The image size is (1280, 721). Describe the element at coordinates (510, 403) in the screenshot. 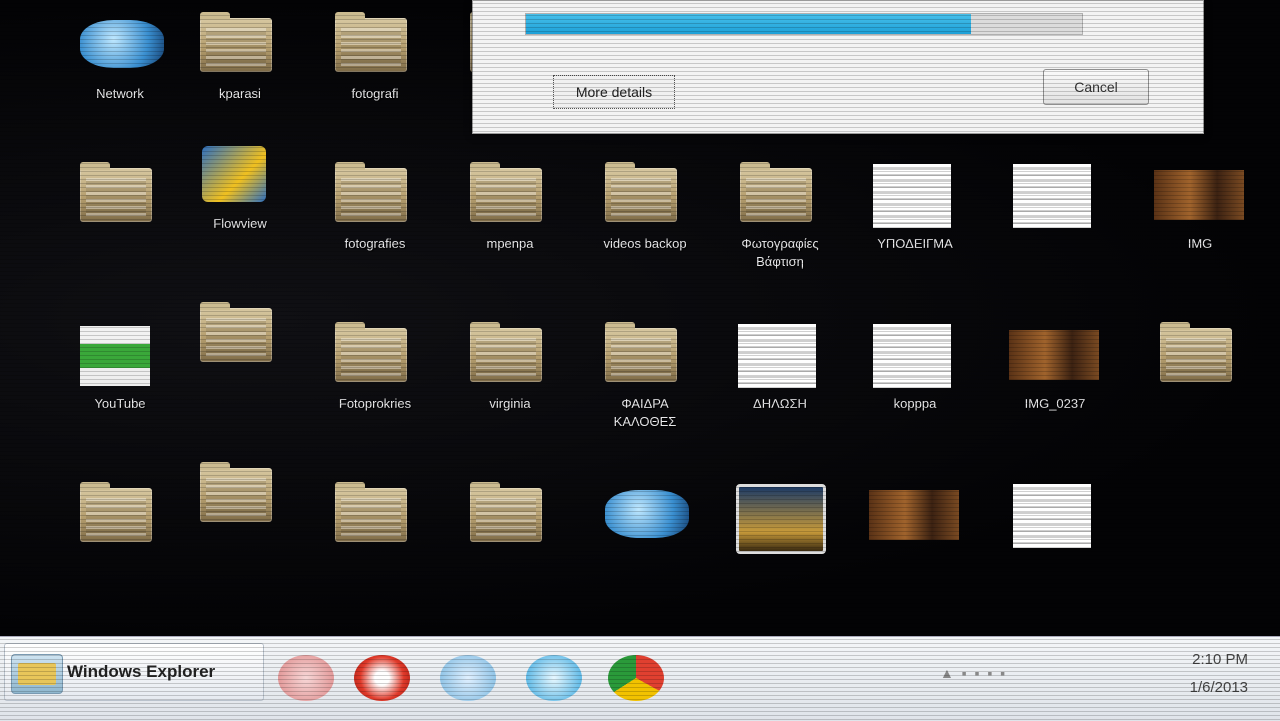

I see `desktop-icon-label: virginia` at that location.